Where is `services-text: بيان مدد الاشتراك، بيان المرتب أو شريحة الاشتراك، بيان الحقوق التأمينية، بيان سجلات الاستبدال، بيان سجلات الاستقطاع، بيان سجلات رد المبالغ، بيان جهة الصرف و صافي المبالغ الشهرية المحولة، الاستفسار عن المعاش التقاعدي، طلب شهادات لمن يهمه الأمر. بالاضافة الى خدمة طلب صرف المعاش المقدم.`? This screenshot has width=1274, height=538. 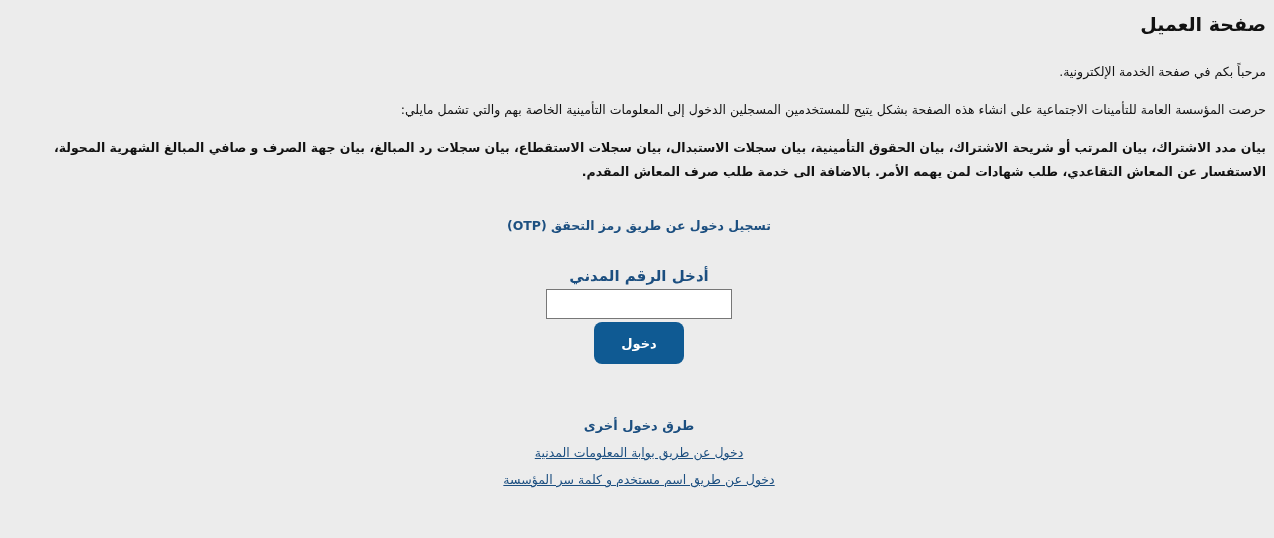 services-text: بيان مدد الاشتراك، بيان المرتب أو شريحة الاشتراك، بيان الحقوق التأمينية، بيان سجلات الاستبدال، بيان سجلات الاستقطاع، بيان سجلات رد المبالغ، بيان جهة الصرف و صافي المبالغ الشهرية المحولة، الاستفسار عن المعاش التقاعدي، طلب شهادات لمن يهمه الأمر. بالاضافة الى خدمة طلب صرف المعاش المقدم. is located at coordinates (659, 160).